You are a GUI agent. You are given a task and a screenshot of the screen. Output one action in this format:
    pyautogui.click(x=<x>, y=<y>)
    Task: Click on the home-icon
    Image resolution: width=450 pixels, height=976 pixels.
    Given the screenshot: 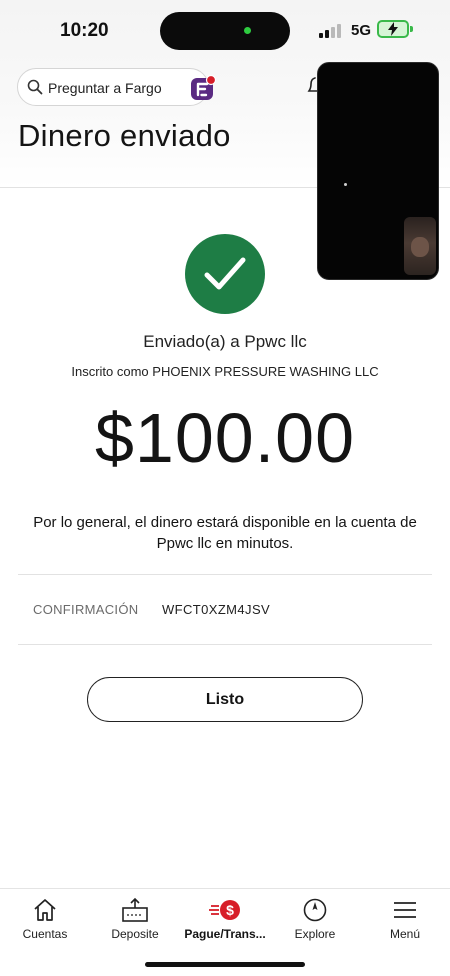 What is the action you would take?
    pyautogui.click(x=45, y=911)
    